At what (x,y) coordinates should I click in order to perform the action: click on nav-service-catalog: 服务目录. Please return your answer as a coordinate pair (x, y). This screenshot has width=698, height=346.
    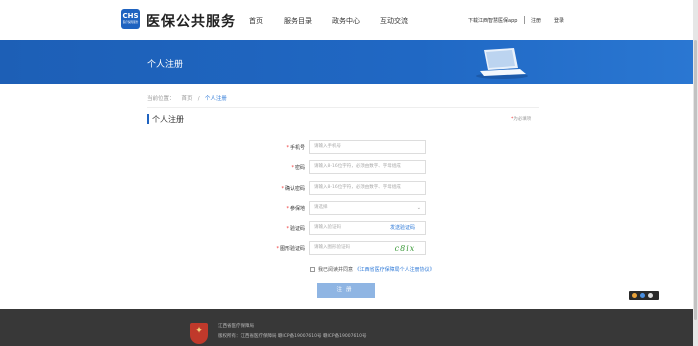
    Looking at the image, I should click on (298, 21).